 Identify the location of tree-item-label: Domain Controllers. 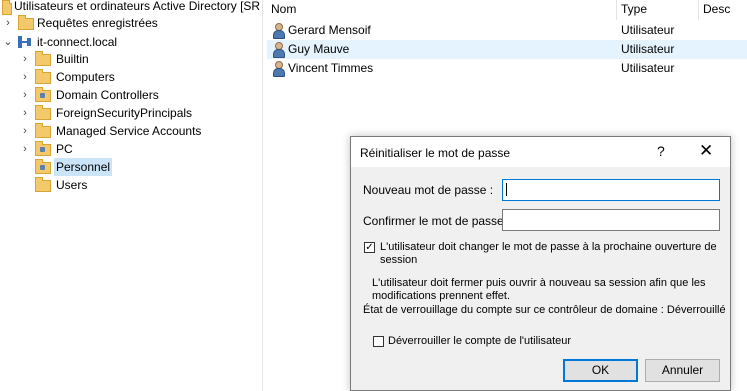
(107, 95).